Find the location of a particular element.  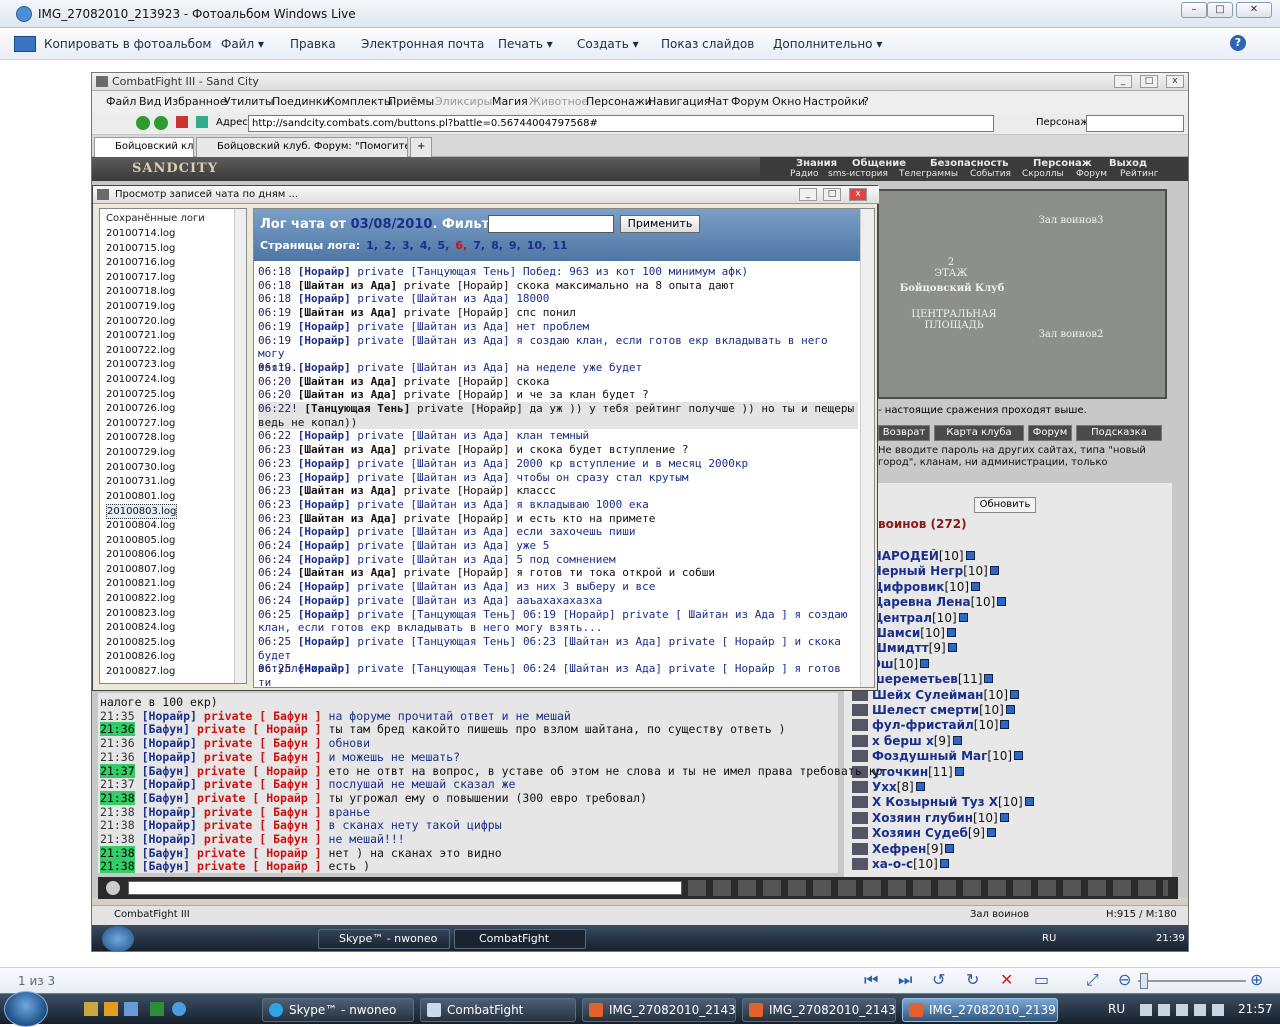

map-hall2-label: Зал воинов2 is located at coordinates (1071, 334).